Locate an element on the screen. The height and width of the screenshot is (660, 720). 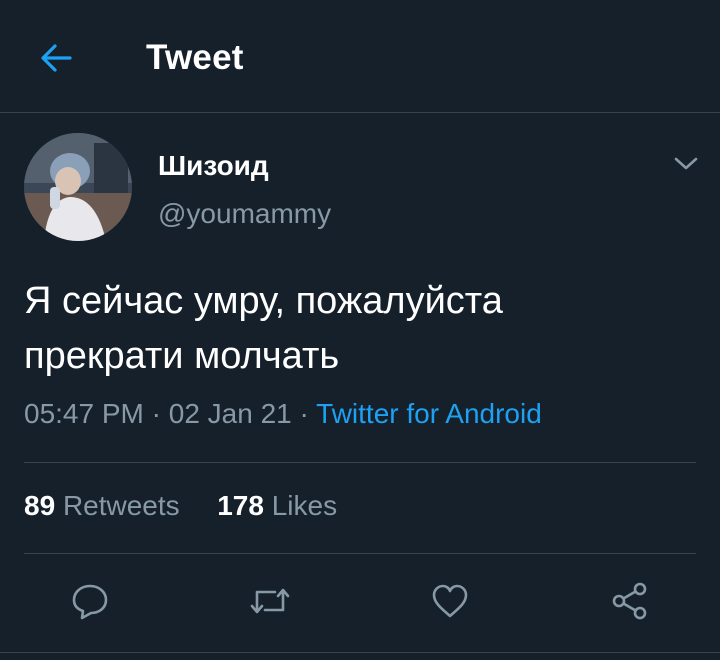
display-name: Шизоид is located at coordinates (213, 166).